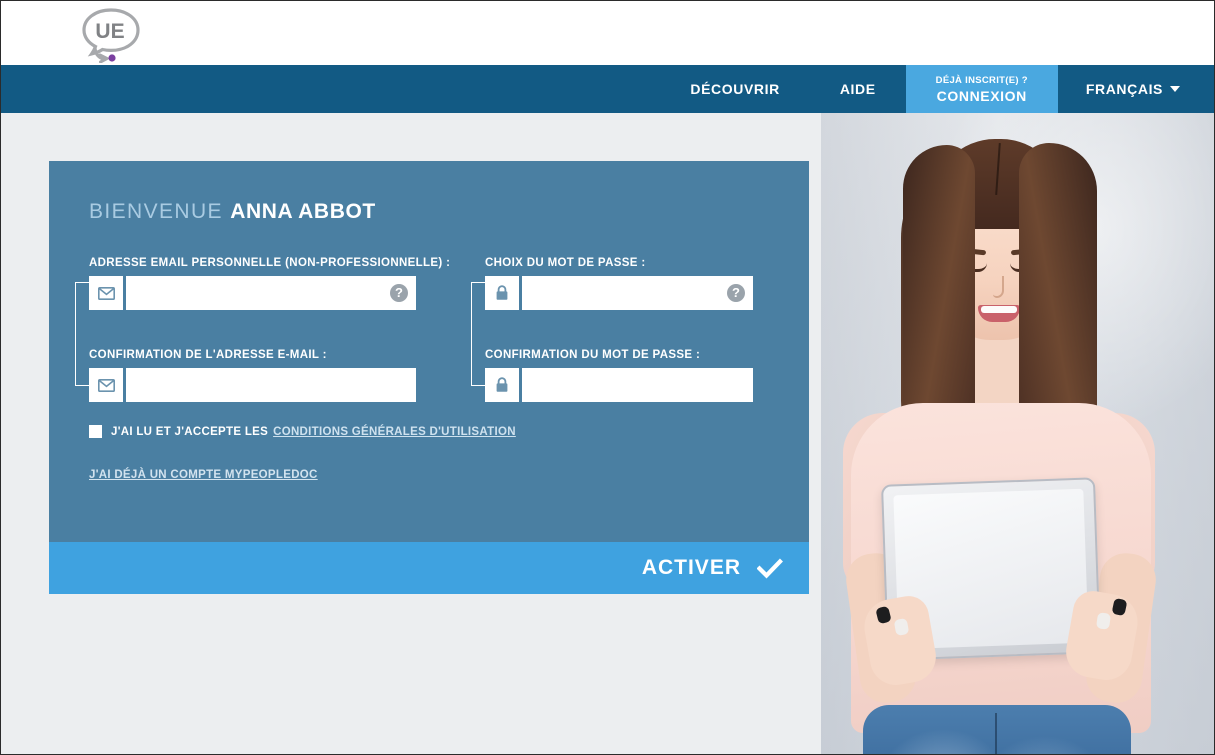 This screenshot has height=755, width=1215. Describe the element at coordinates (996, 733) in the screenshot. I see `jeans-seam` at that location.